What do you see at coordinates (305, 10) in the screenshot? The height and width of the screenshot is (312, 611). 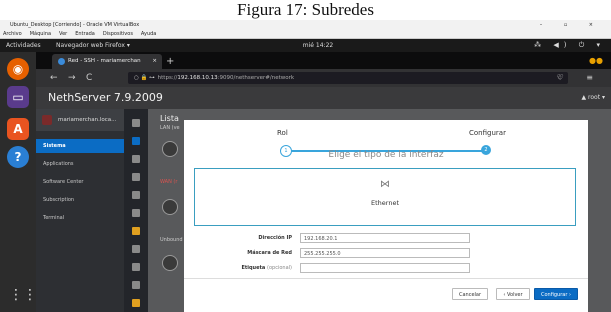 I see `figure-caption: Figura 17: Subredes` at bounding box center [305, 10].